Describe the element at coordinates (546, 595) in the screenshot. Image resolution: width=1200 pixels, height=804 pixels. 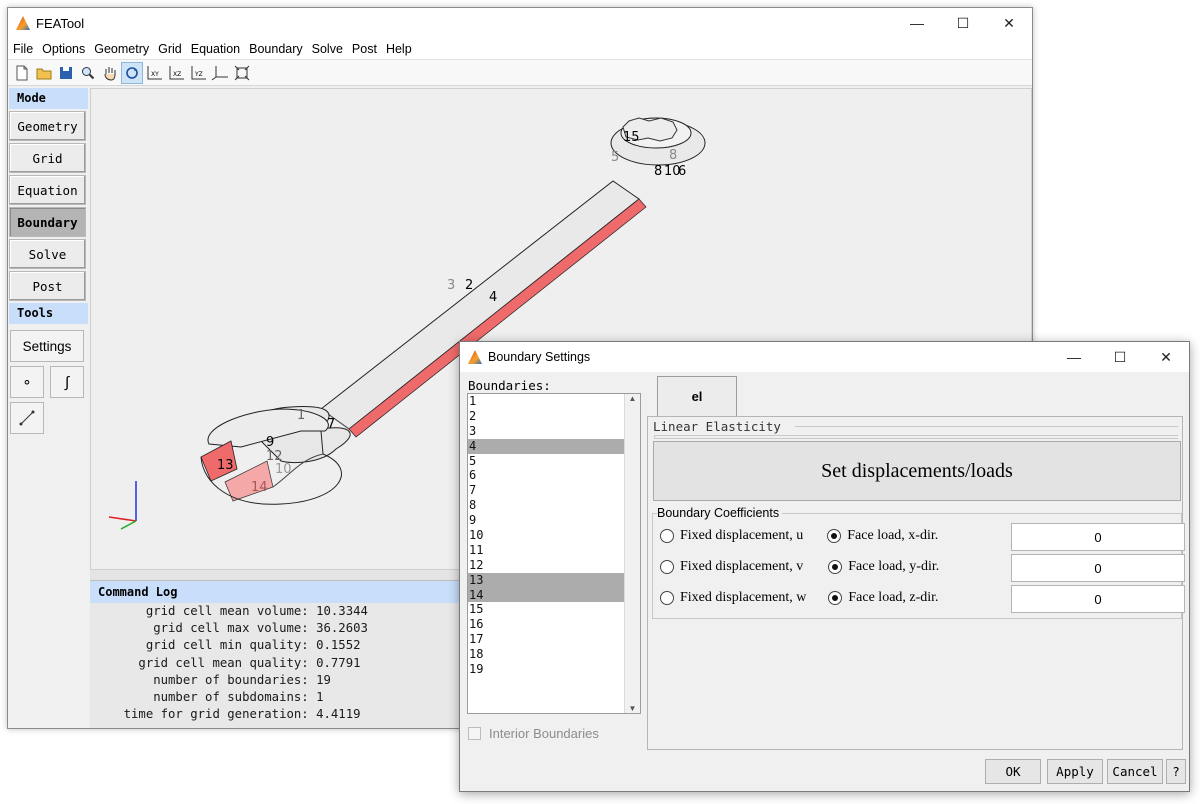
I see `list-item: 14` at that location.